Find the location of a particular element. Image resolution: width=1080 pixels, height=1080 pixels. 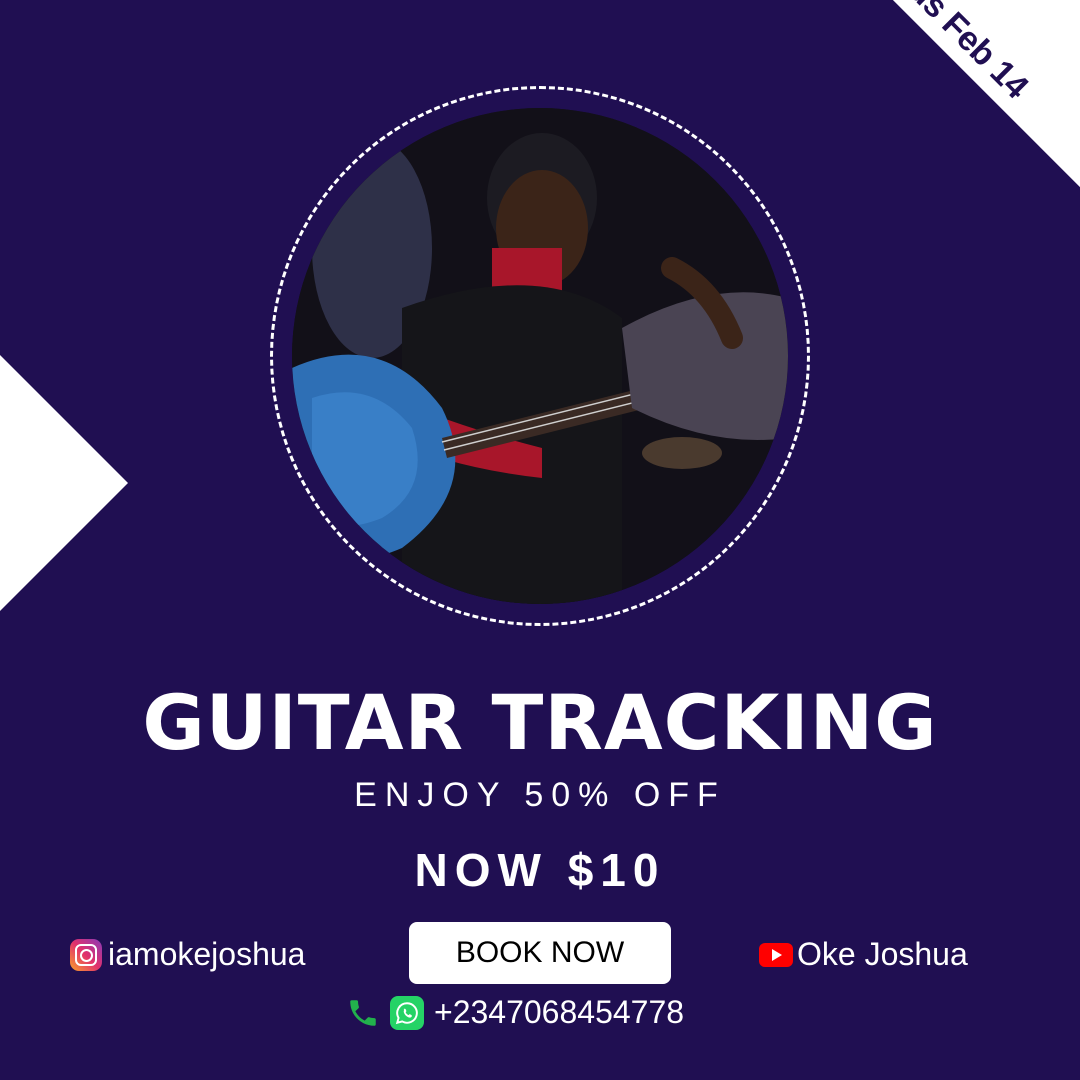

book-now-button: BOOK NOW is located at coordinates (540, 953).